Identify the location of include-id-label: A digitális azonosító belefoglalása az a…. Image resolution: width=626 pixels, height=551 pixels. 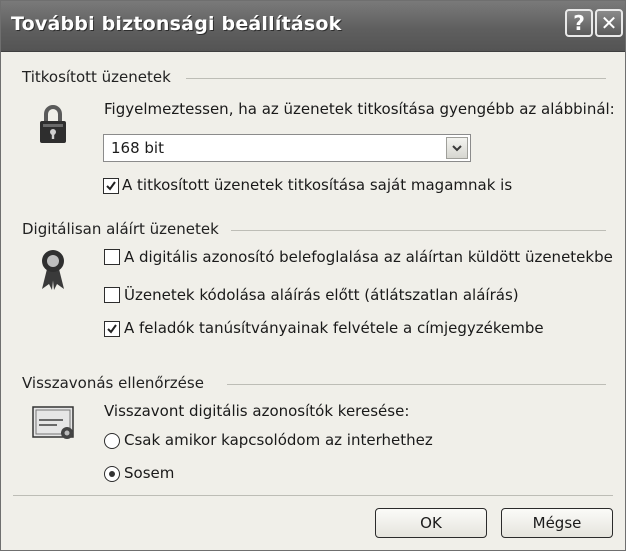
(368, 257).